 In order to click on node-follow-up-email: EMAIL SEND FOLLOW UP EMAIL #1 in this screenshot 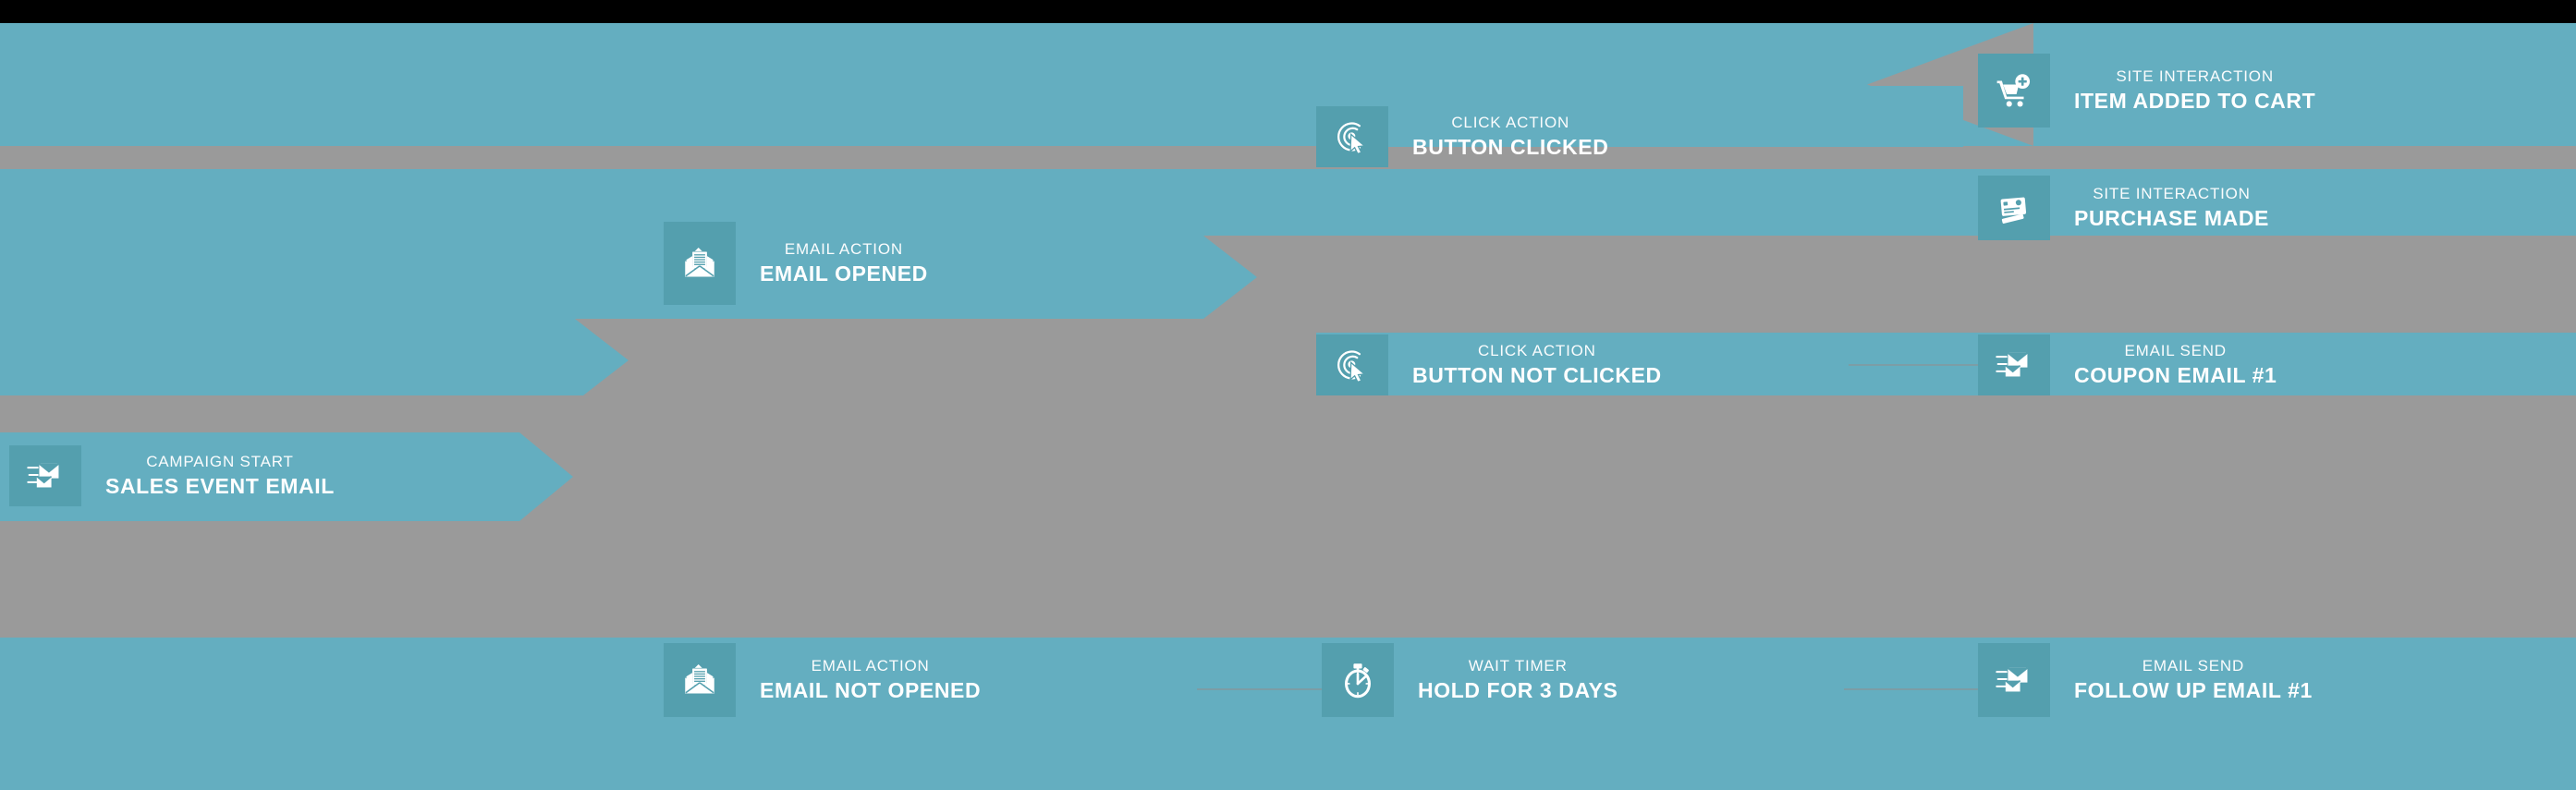, I will do `click(2157, 680)`.